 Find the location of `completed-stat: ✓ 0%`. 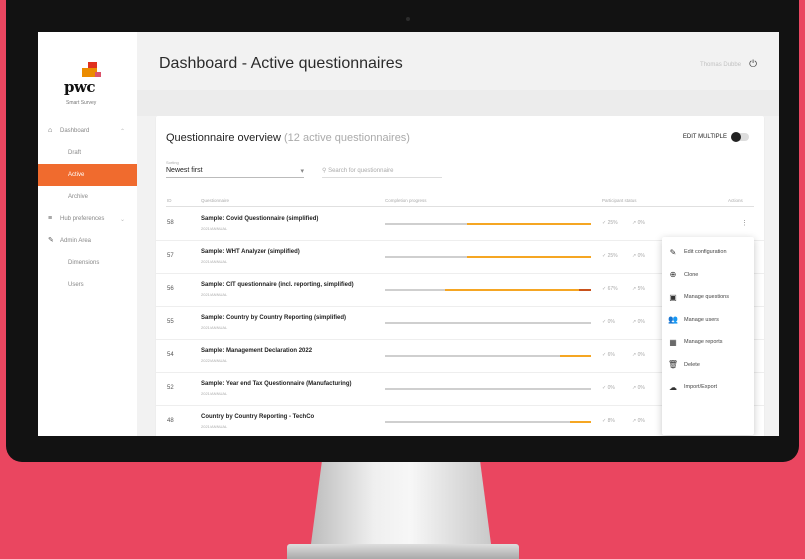

completed-stat: ✓ 0% is located at coordinates (608, 322).